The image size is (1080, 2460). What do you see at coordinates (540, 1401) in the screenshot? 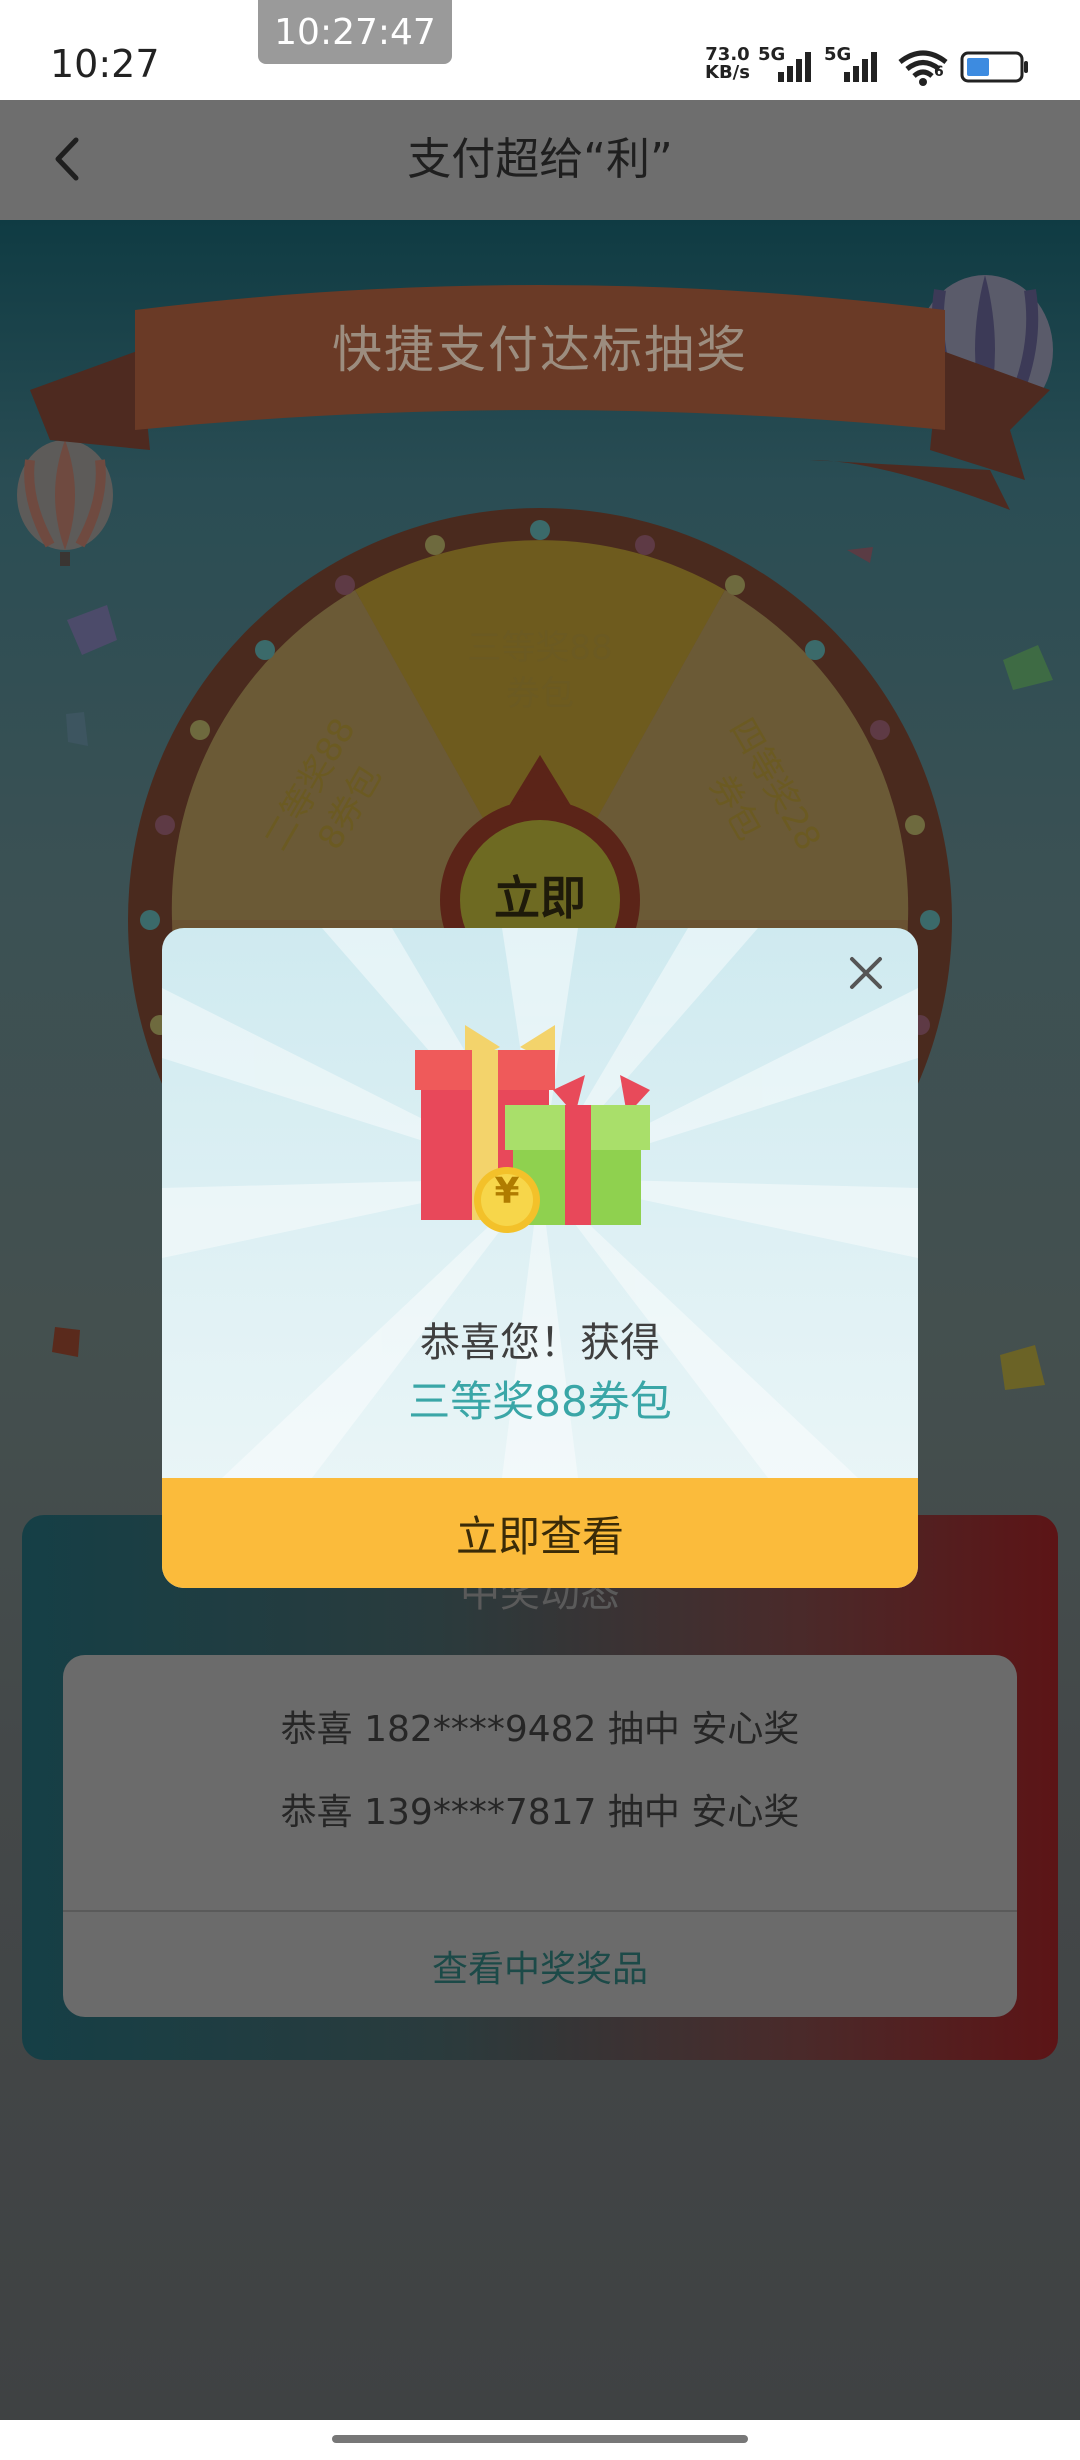
I see `modal-prize: 三等奖88券包` at bounding box center [540, 1401].